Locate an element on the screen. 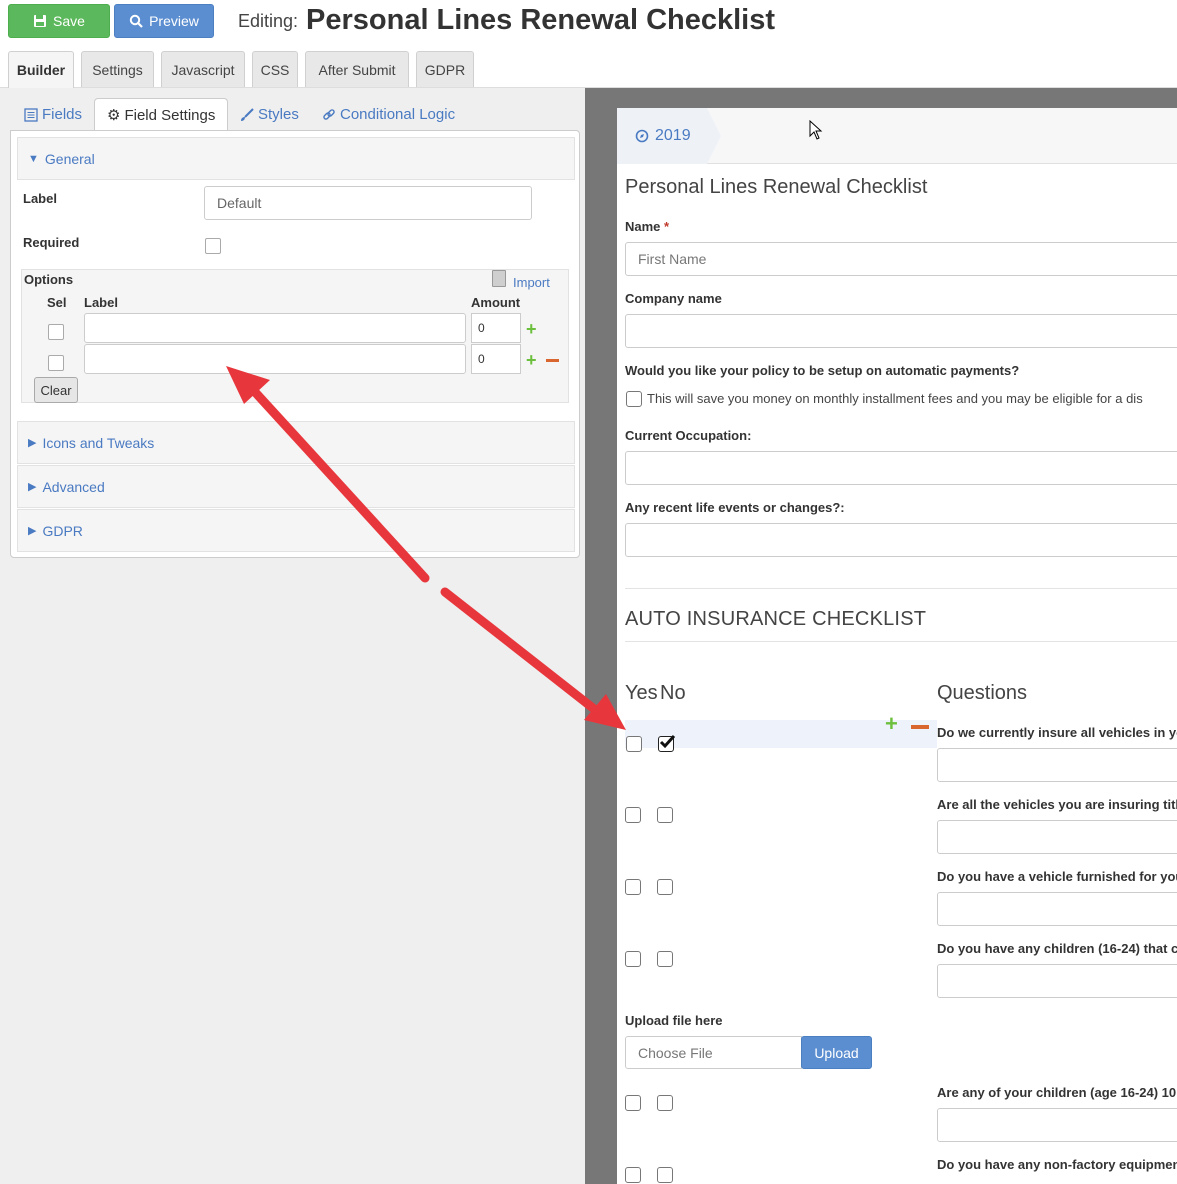 The width and height of the screenshot is (1177, 1184). divider is located at coordinates (901, 588).